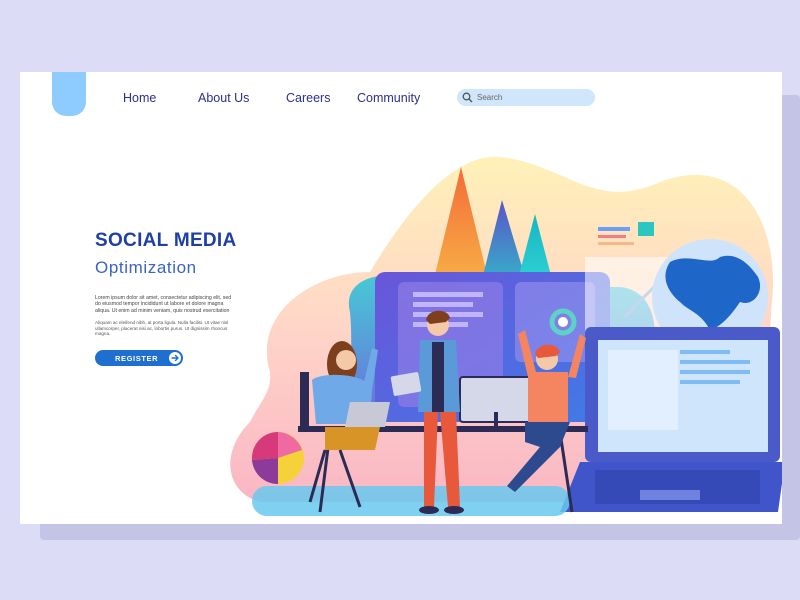 The height and width of the screenshot is (600, 800). Describe the element at coordinates (411, 501) in the screenshot. I see `floor-mat` at that location.